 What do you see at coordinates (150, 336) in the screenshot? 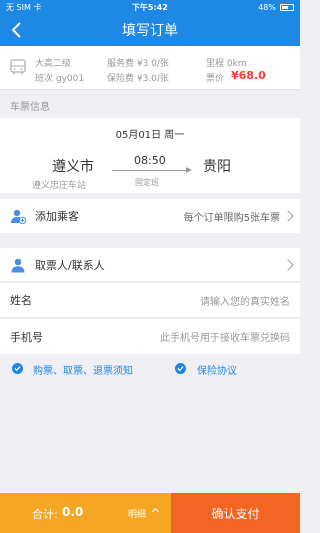
I see `phone-field-row: 手机号 此手机号用于接收车票兑换码` at bounding box center [150, 336].